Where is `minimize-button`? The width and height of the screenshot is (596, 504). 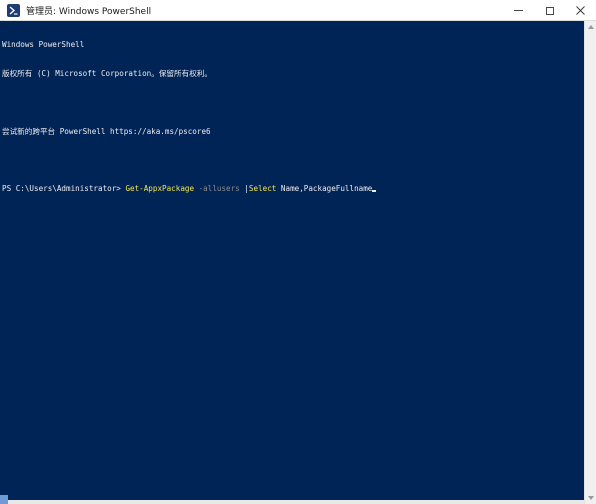
minimize-button is located at coordinates (518, 10).